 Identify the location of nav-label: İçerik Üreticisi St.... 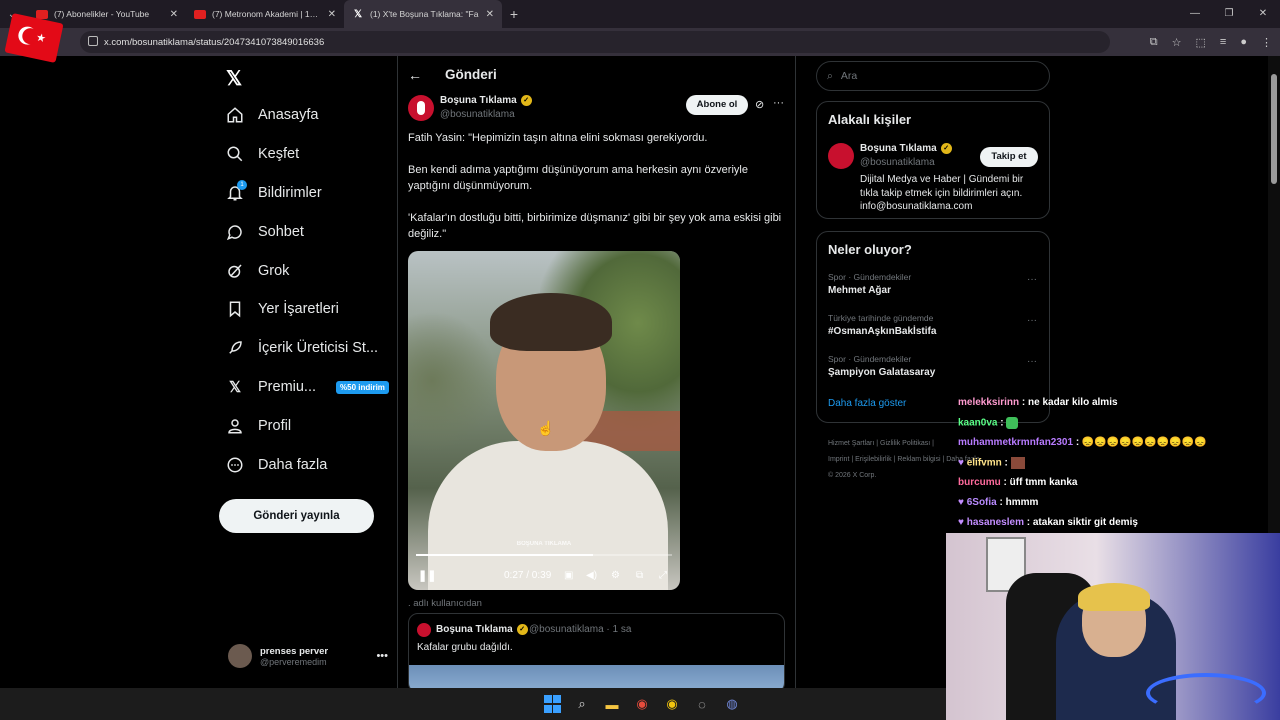
(318, 348).